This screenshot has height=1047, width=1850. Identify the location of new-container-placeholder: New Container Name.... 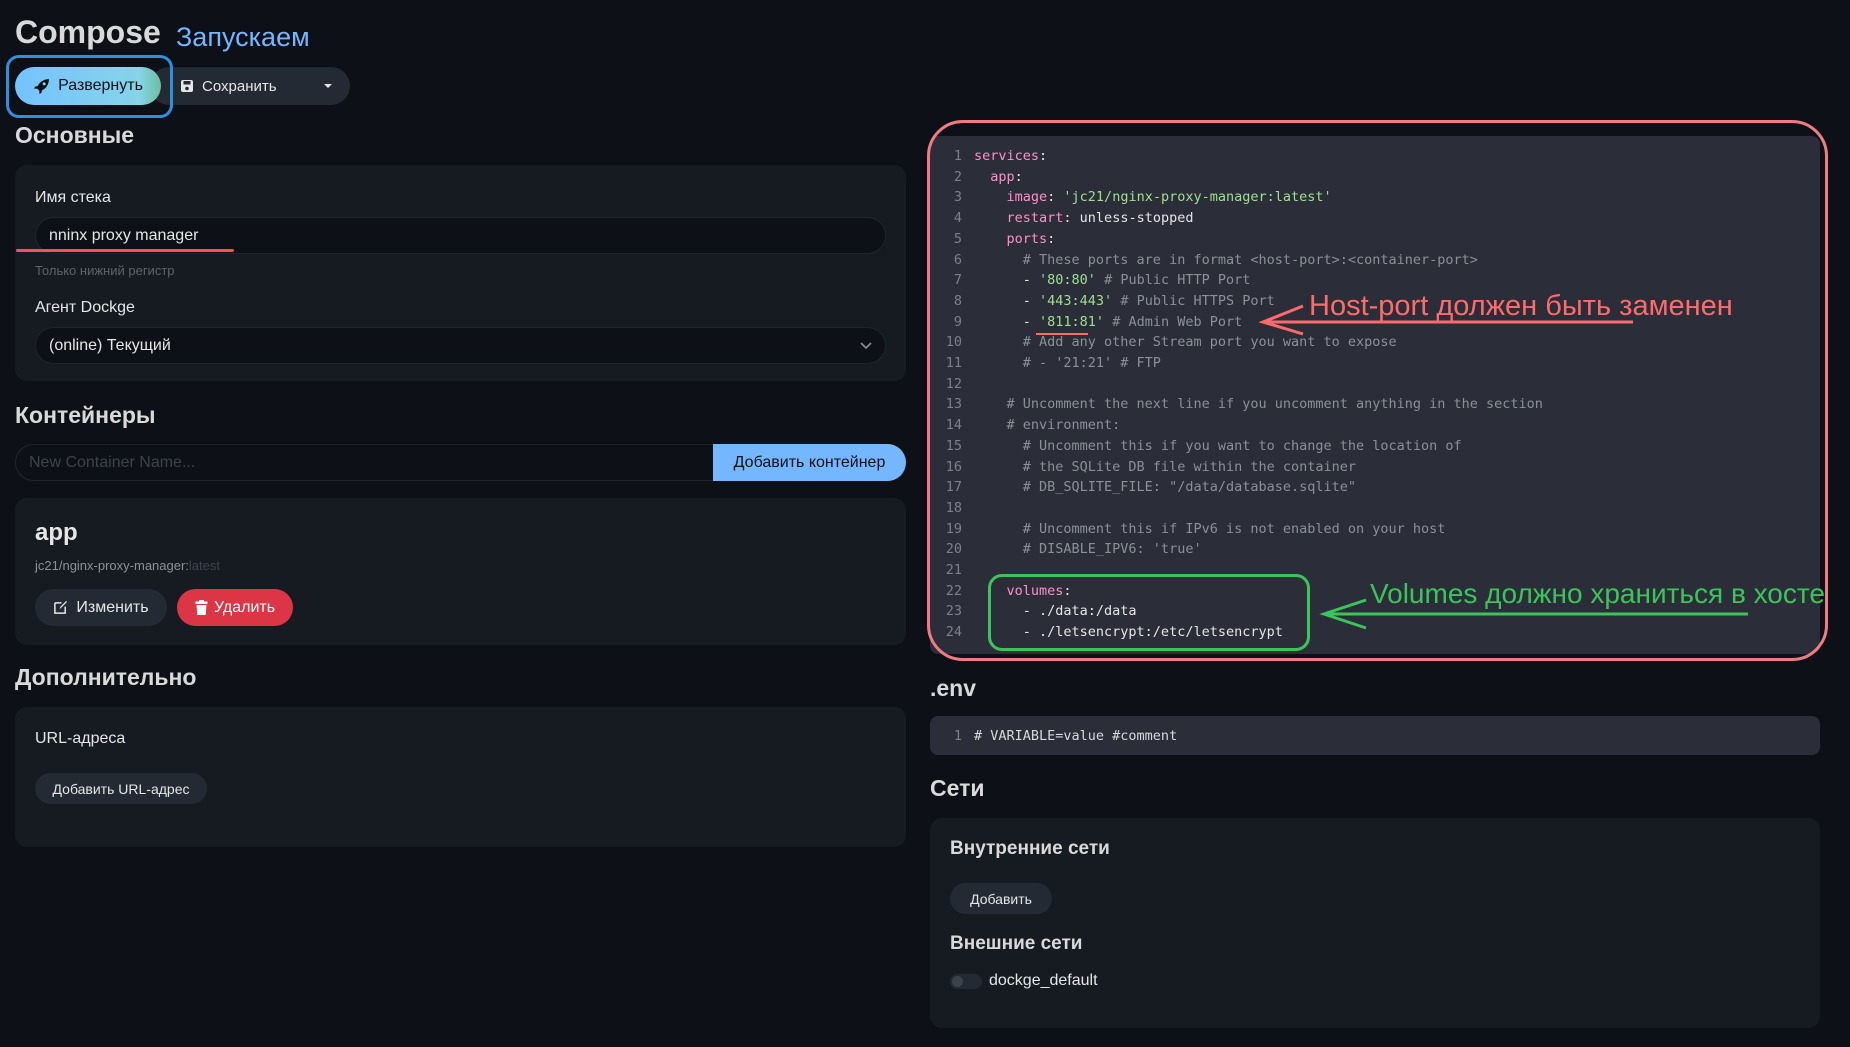
(112, 462).